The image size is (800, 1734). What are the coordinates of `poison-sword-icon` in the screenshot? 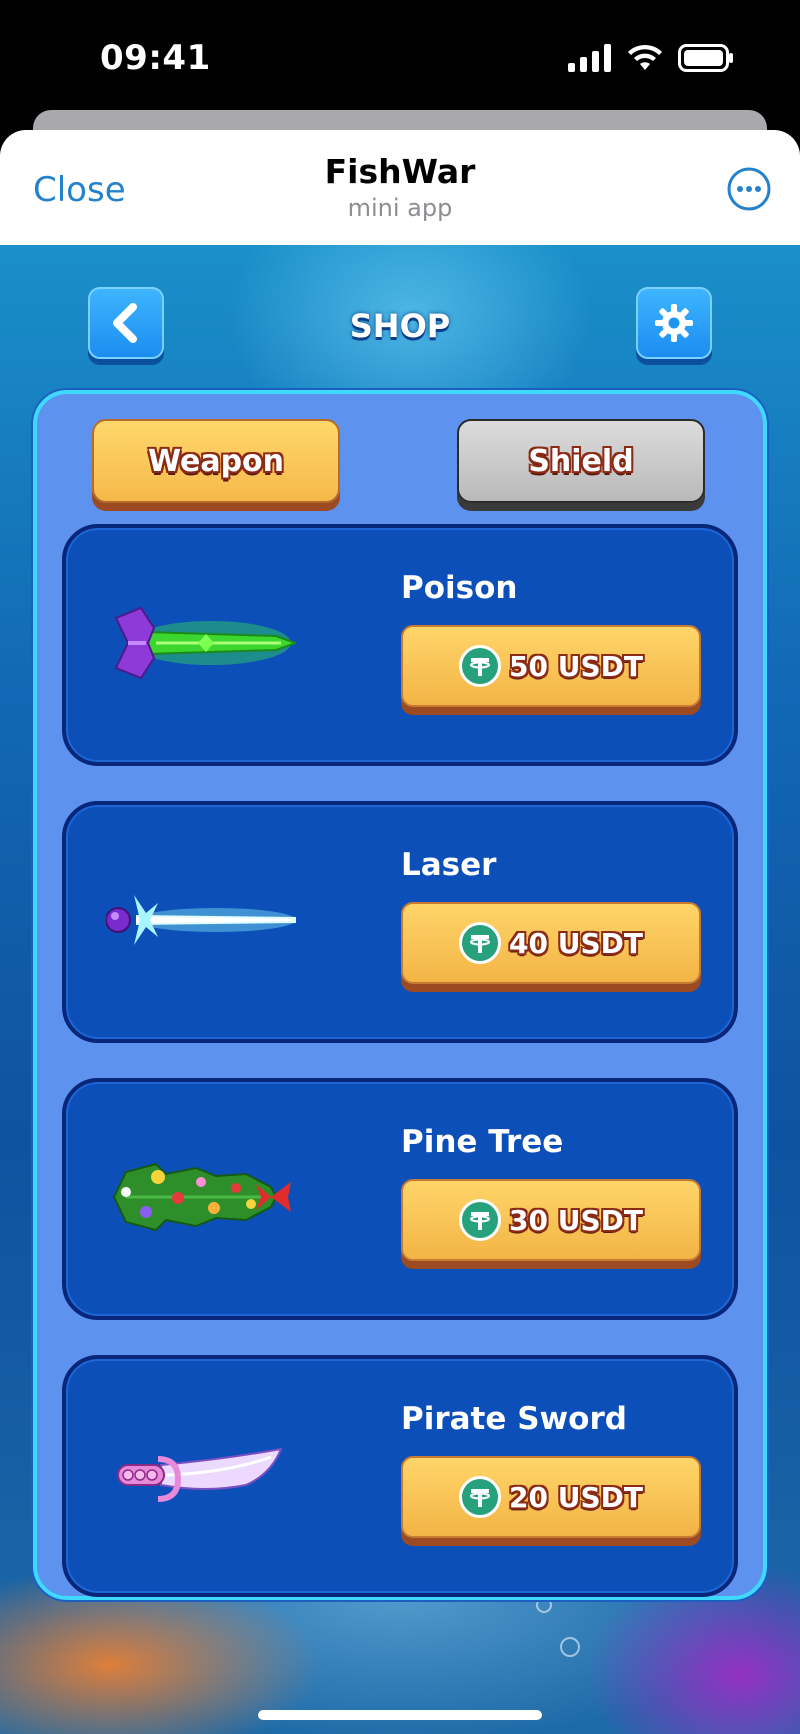 It's located at (205, 643).